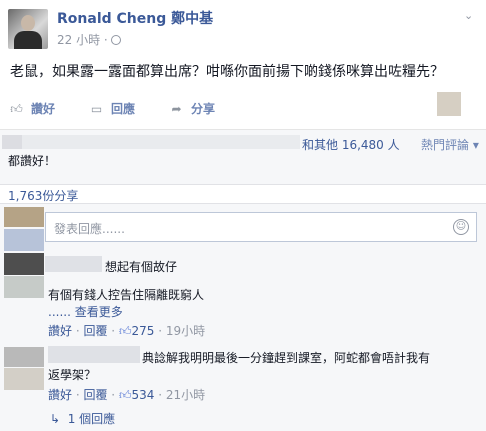  What do you see at coordinates (185, 395) in the screenshot?
I see `comment-time: 21小時` at bounding box center [185, 395].